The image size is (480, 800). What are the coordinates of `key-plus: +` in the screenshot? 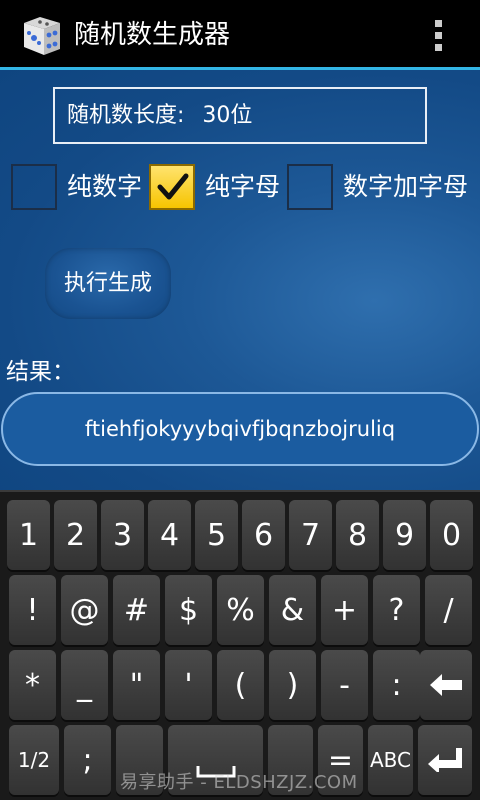 It's located at (344, 610).